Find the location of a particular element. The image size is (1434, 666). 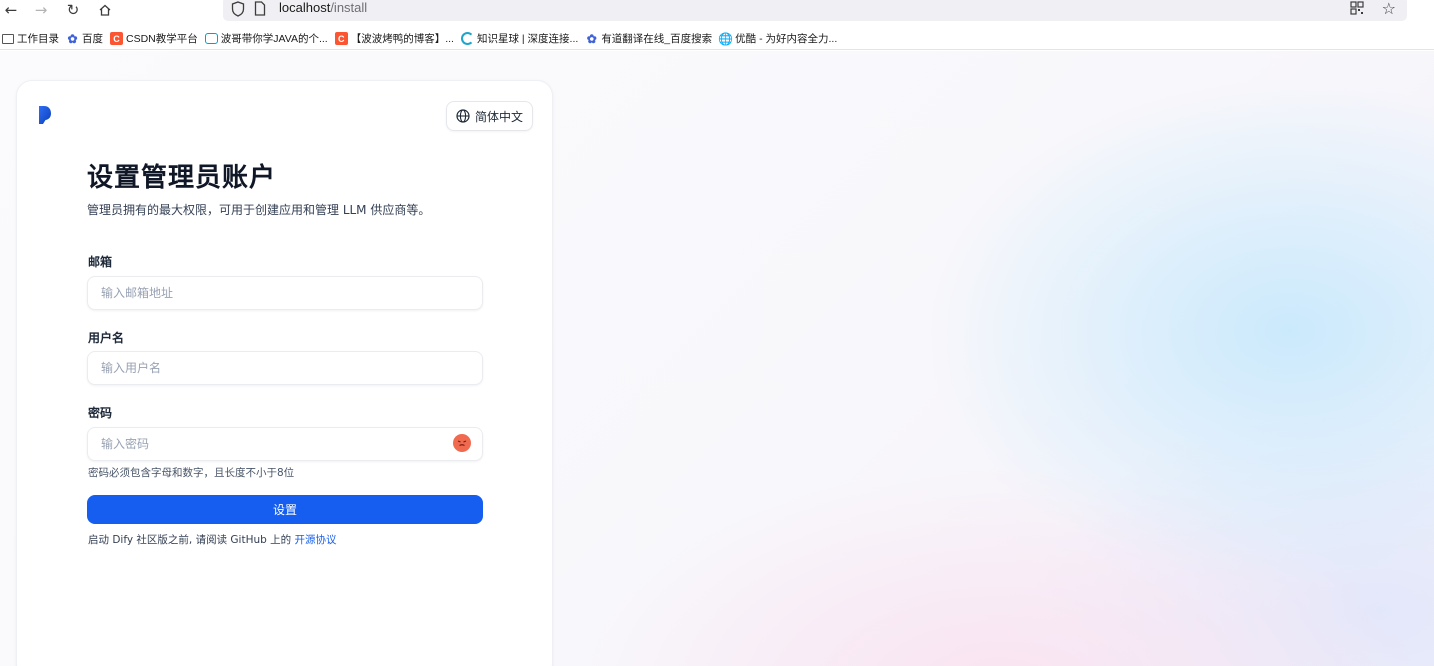

bookmark-label: 工作目录 is located at coordinates (38, 39).